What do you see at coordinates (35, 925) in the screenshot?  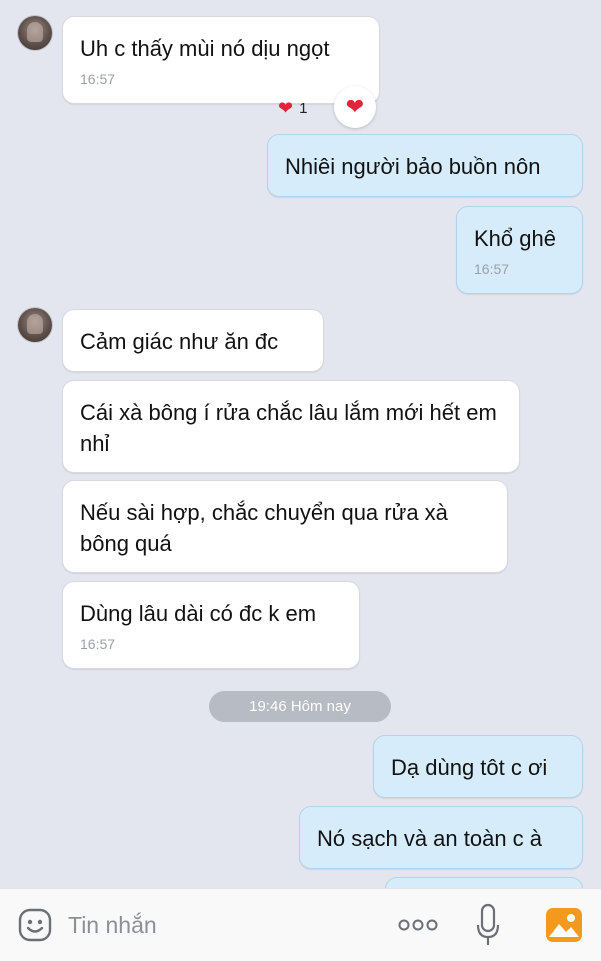 I see `emoji-icon` at bounding box center [35, 925].